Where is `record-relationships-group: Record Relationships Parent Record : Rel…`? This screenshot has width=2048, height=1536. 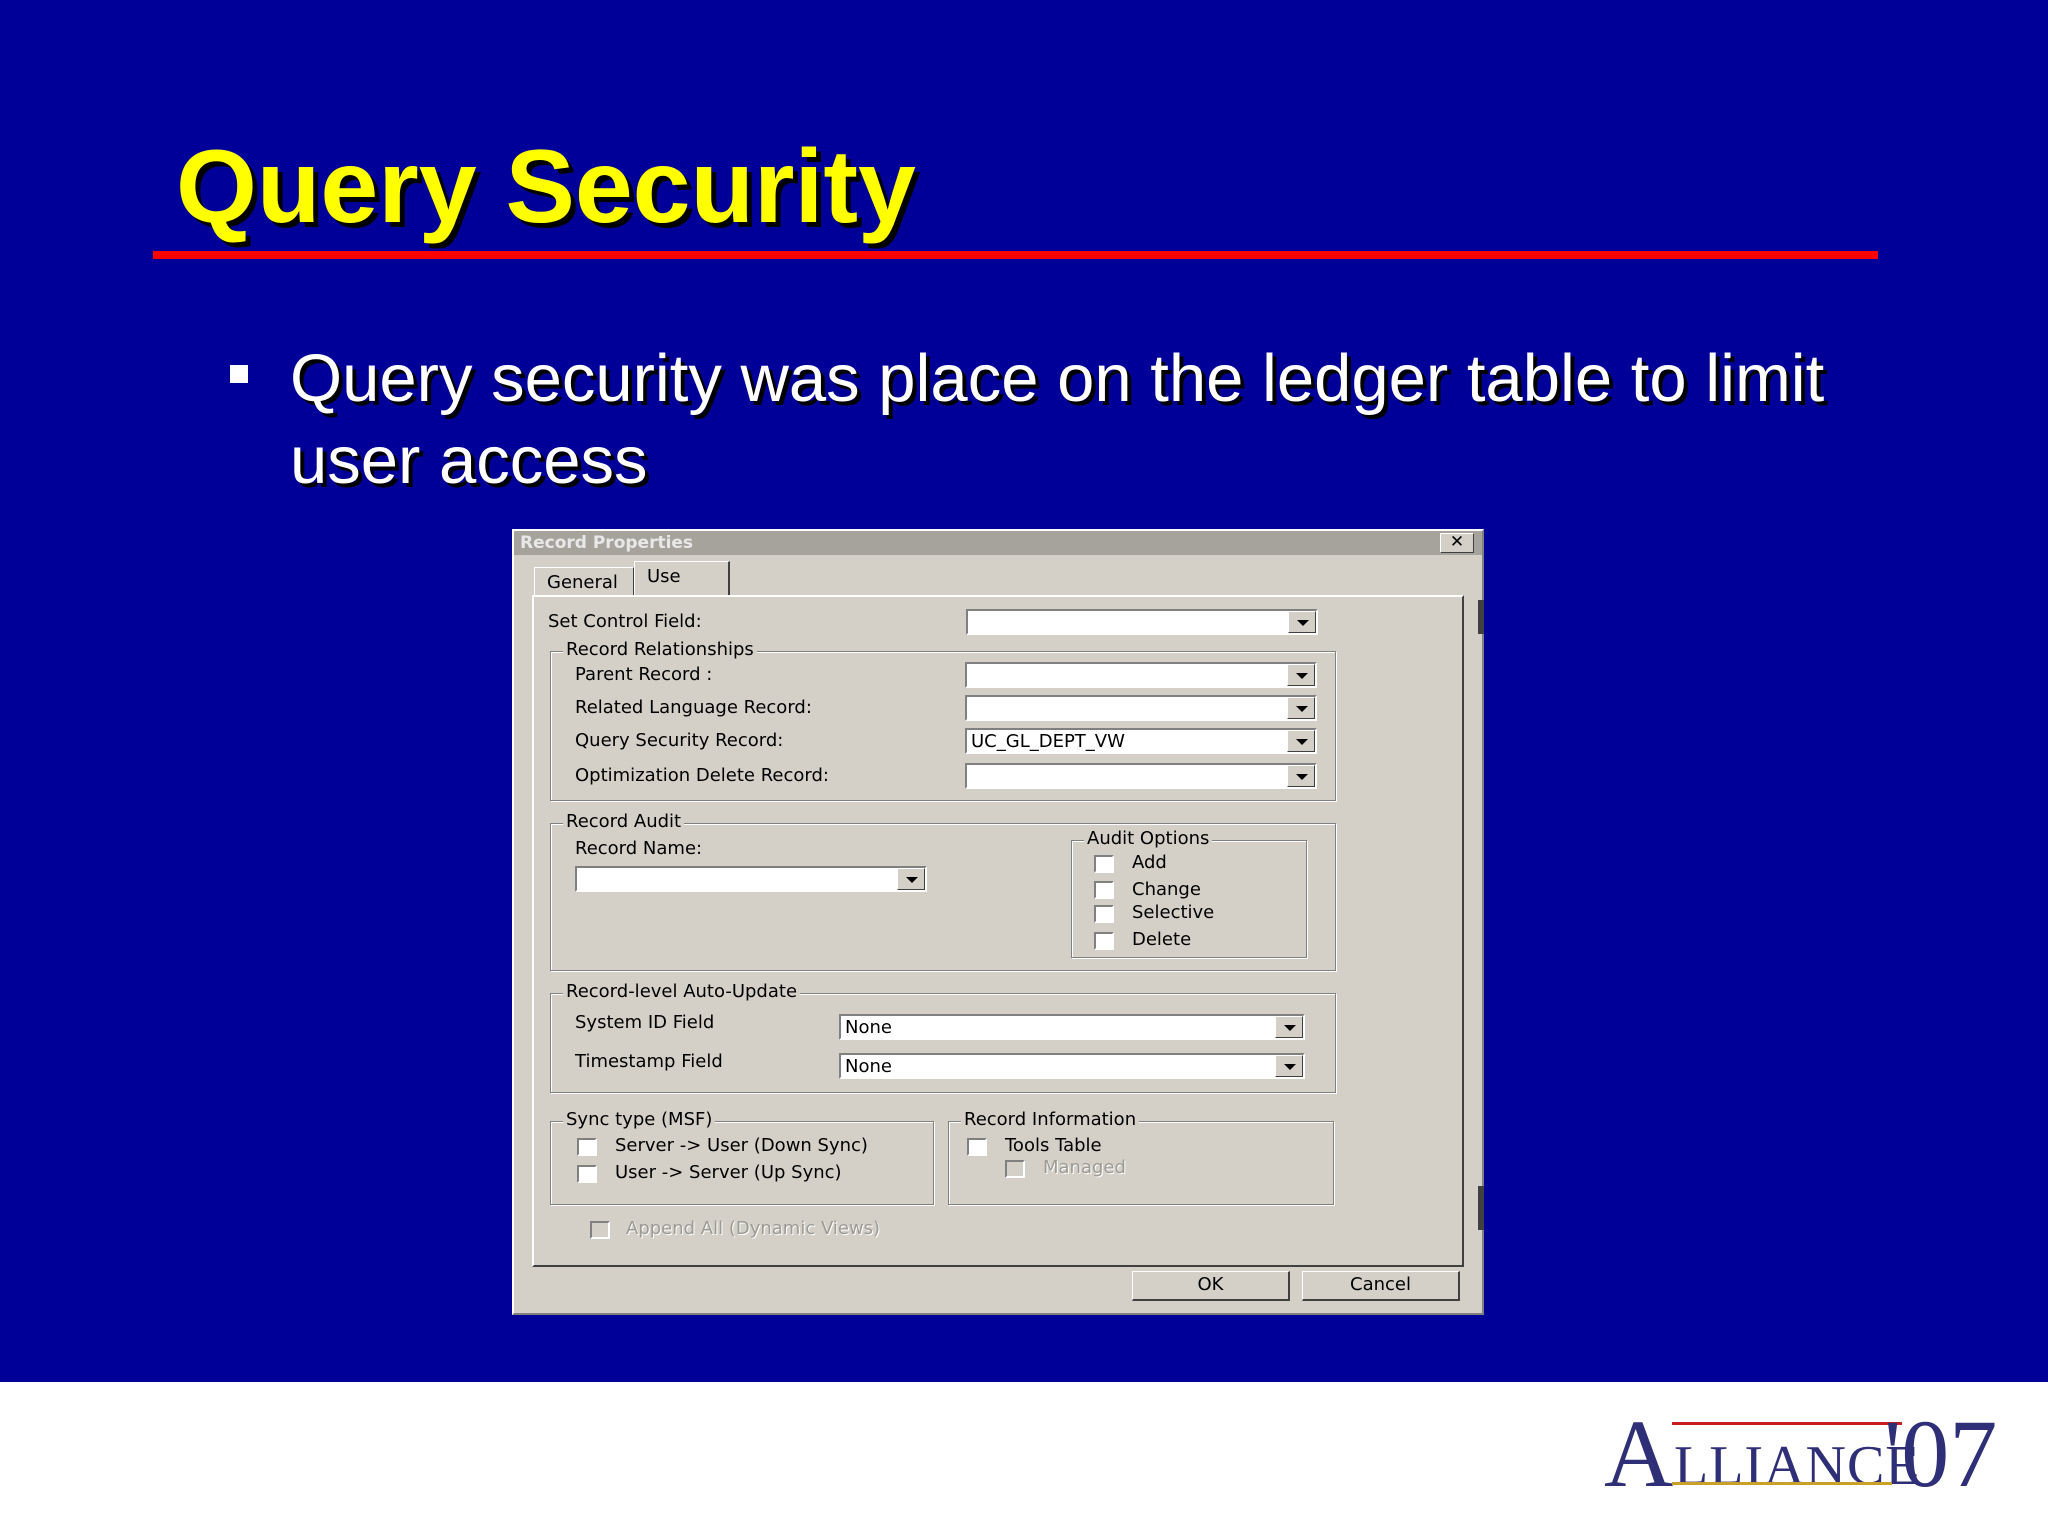 record-relationships-group: Record Relationships Parent Record : Rel… is located at coordinates (943, 720).